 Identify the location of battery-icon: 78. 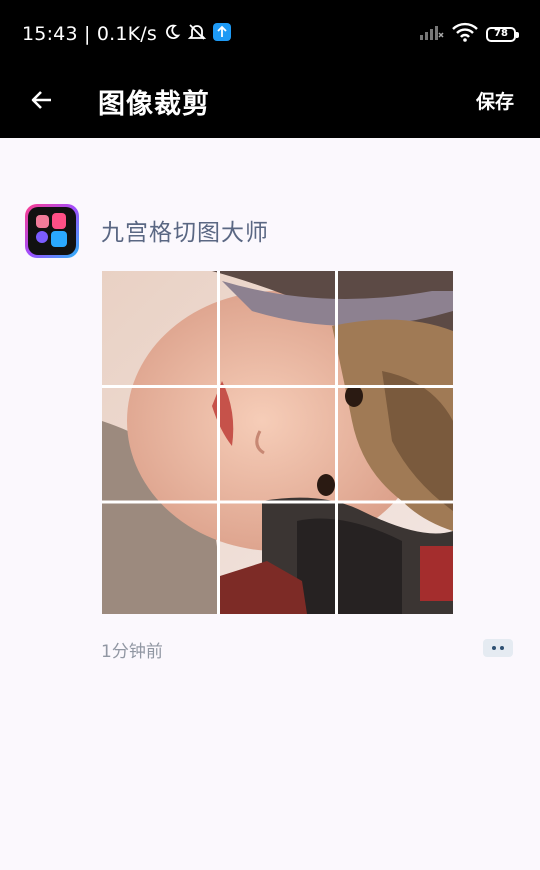
(502, 34).